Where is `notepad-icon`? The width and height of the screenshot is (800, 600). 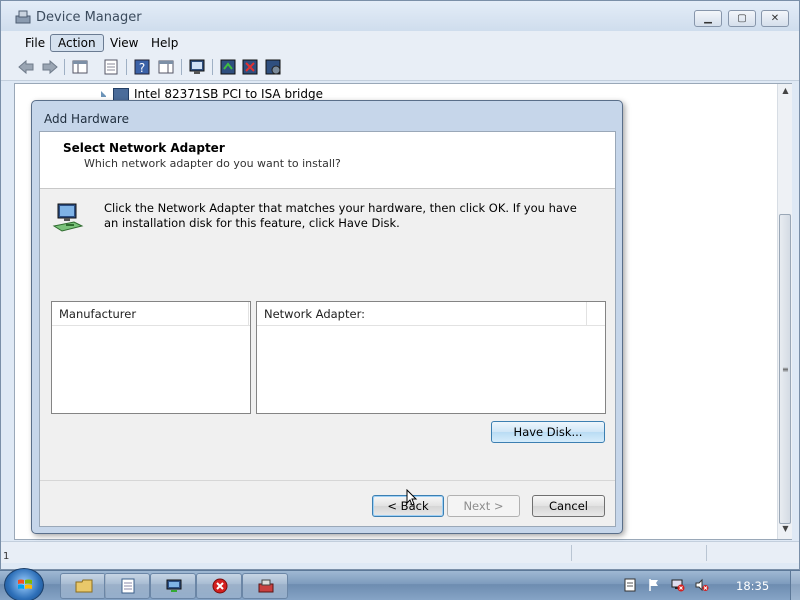 notepad-icon is located at coordinates (128, 586).